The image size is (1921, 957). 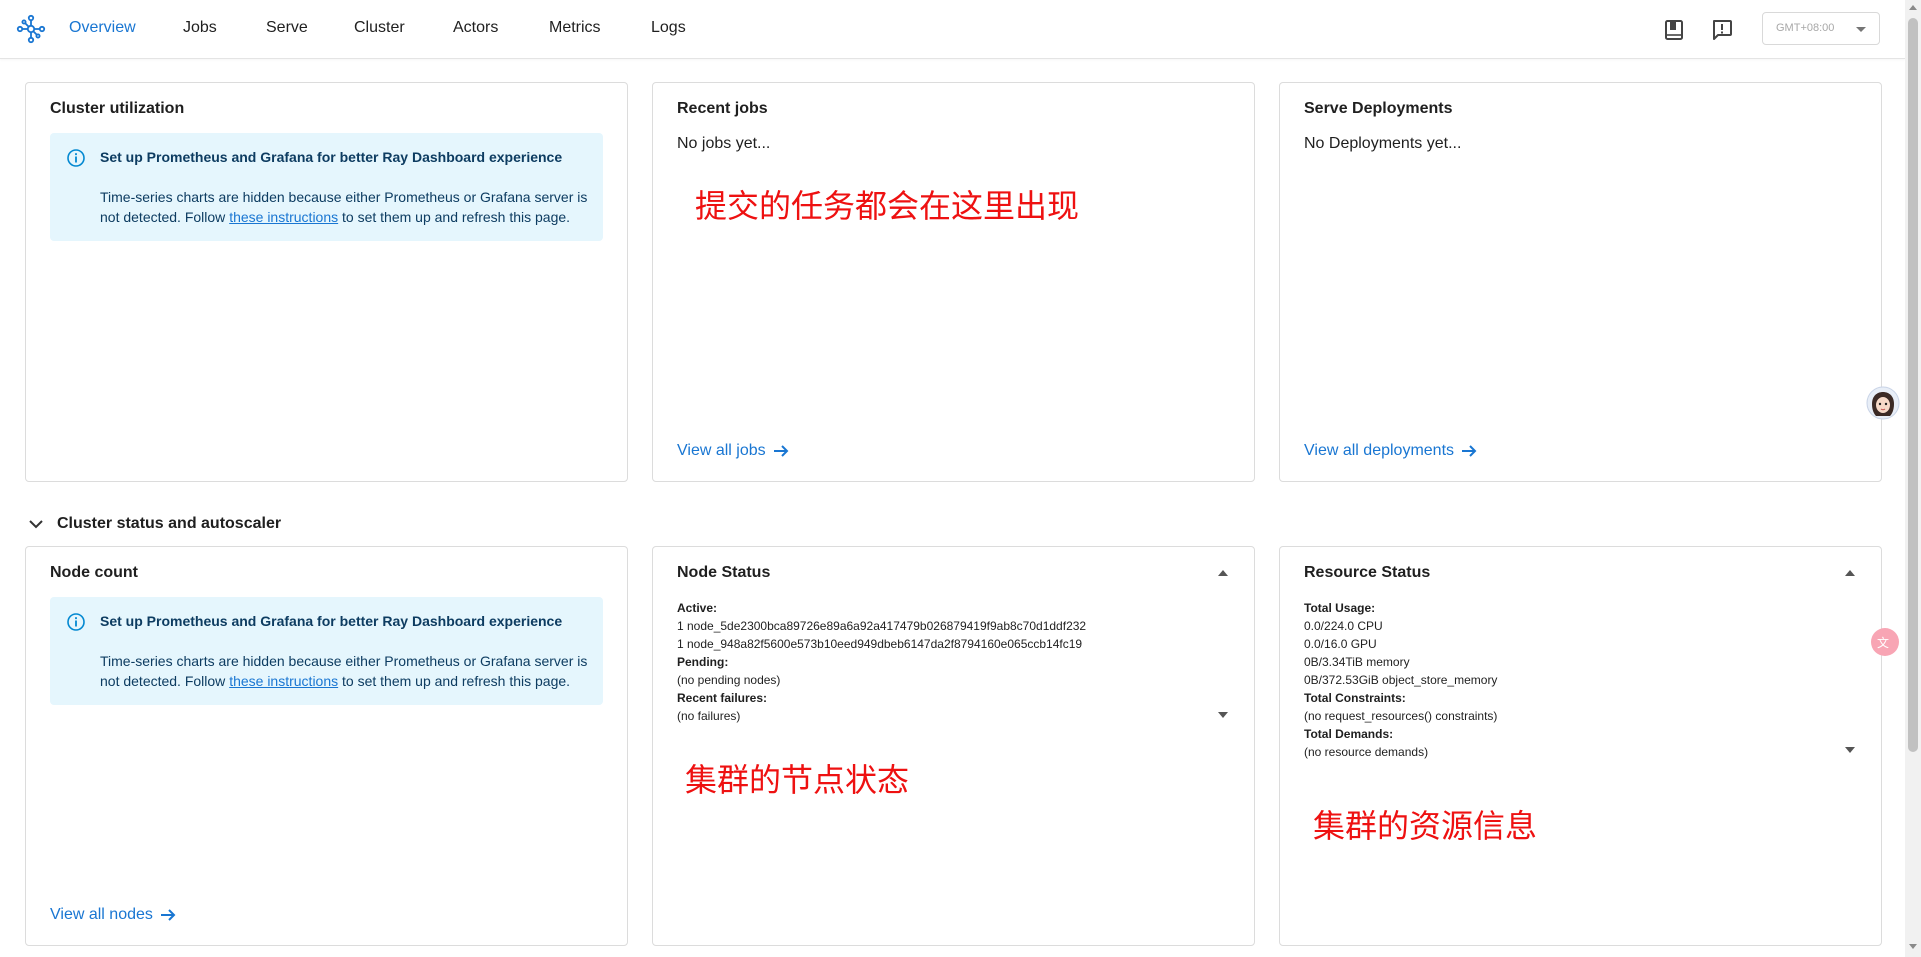 I want to click on view-all-deployments-link: View all deployments, so click(x=1391, y=451).